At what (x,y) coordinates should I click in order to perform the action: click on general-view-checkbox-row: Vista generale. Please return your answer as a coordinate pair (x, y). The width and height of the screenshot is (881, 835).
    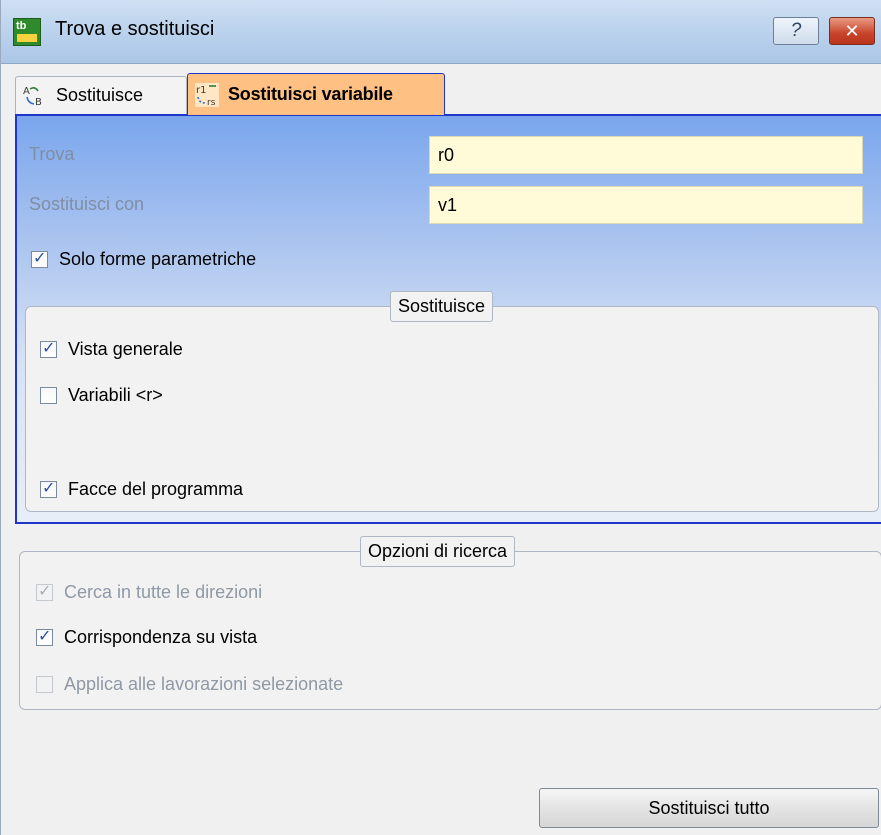
    Looking at the image, I should click on (111, 349).